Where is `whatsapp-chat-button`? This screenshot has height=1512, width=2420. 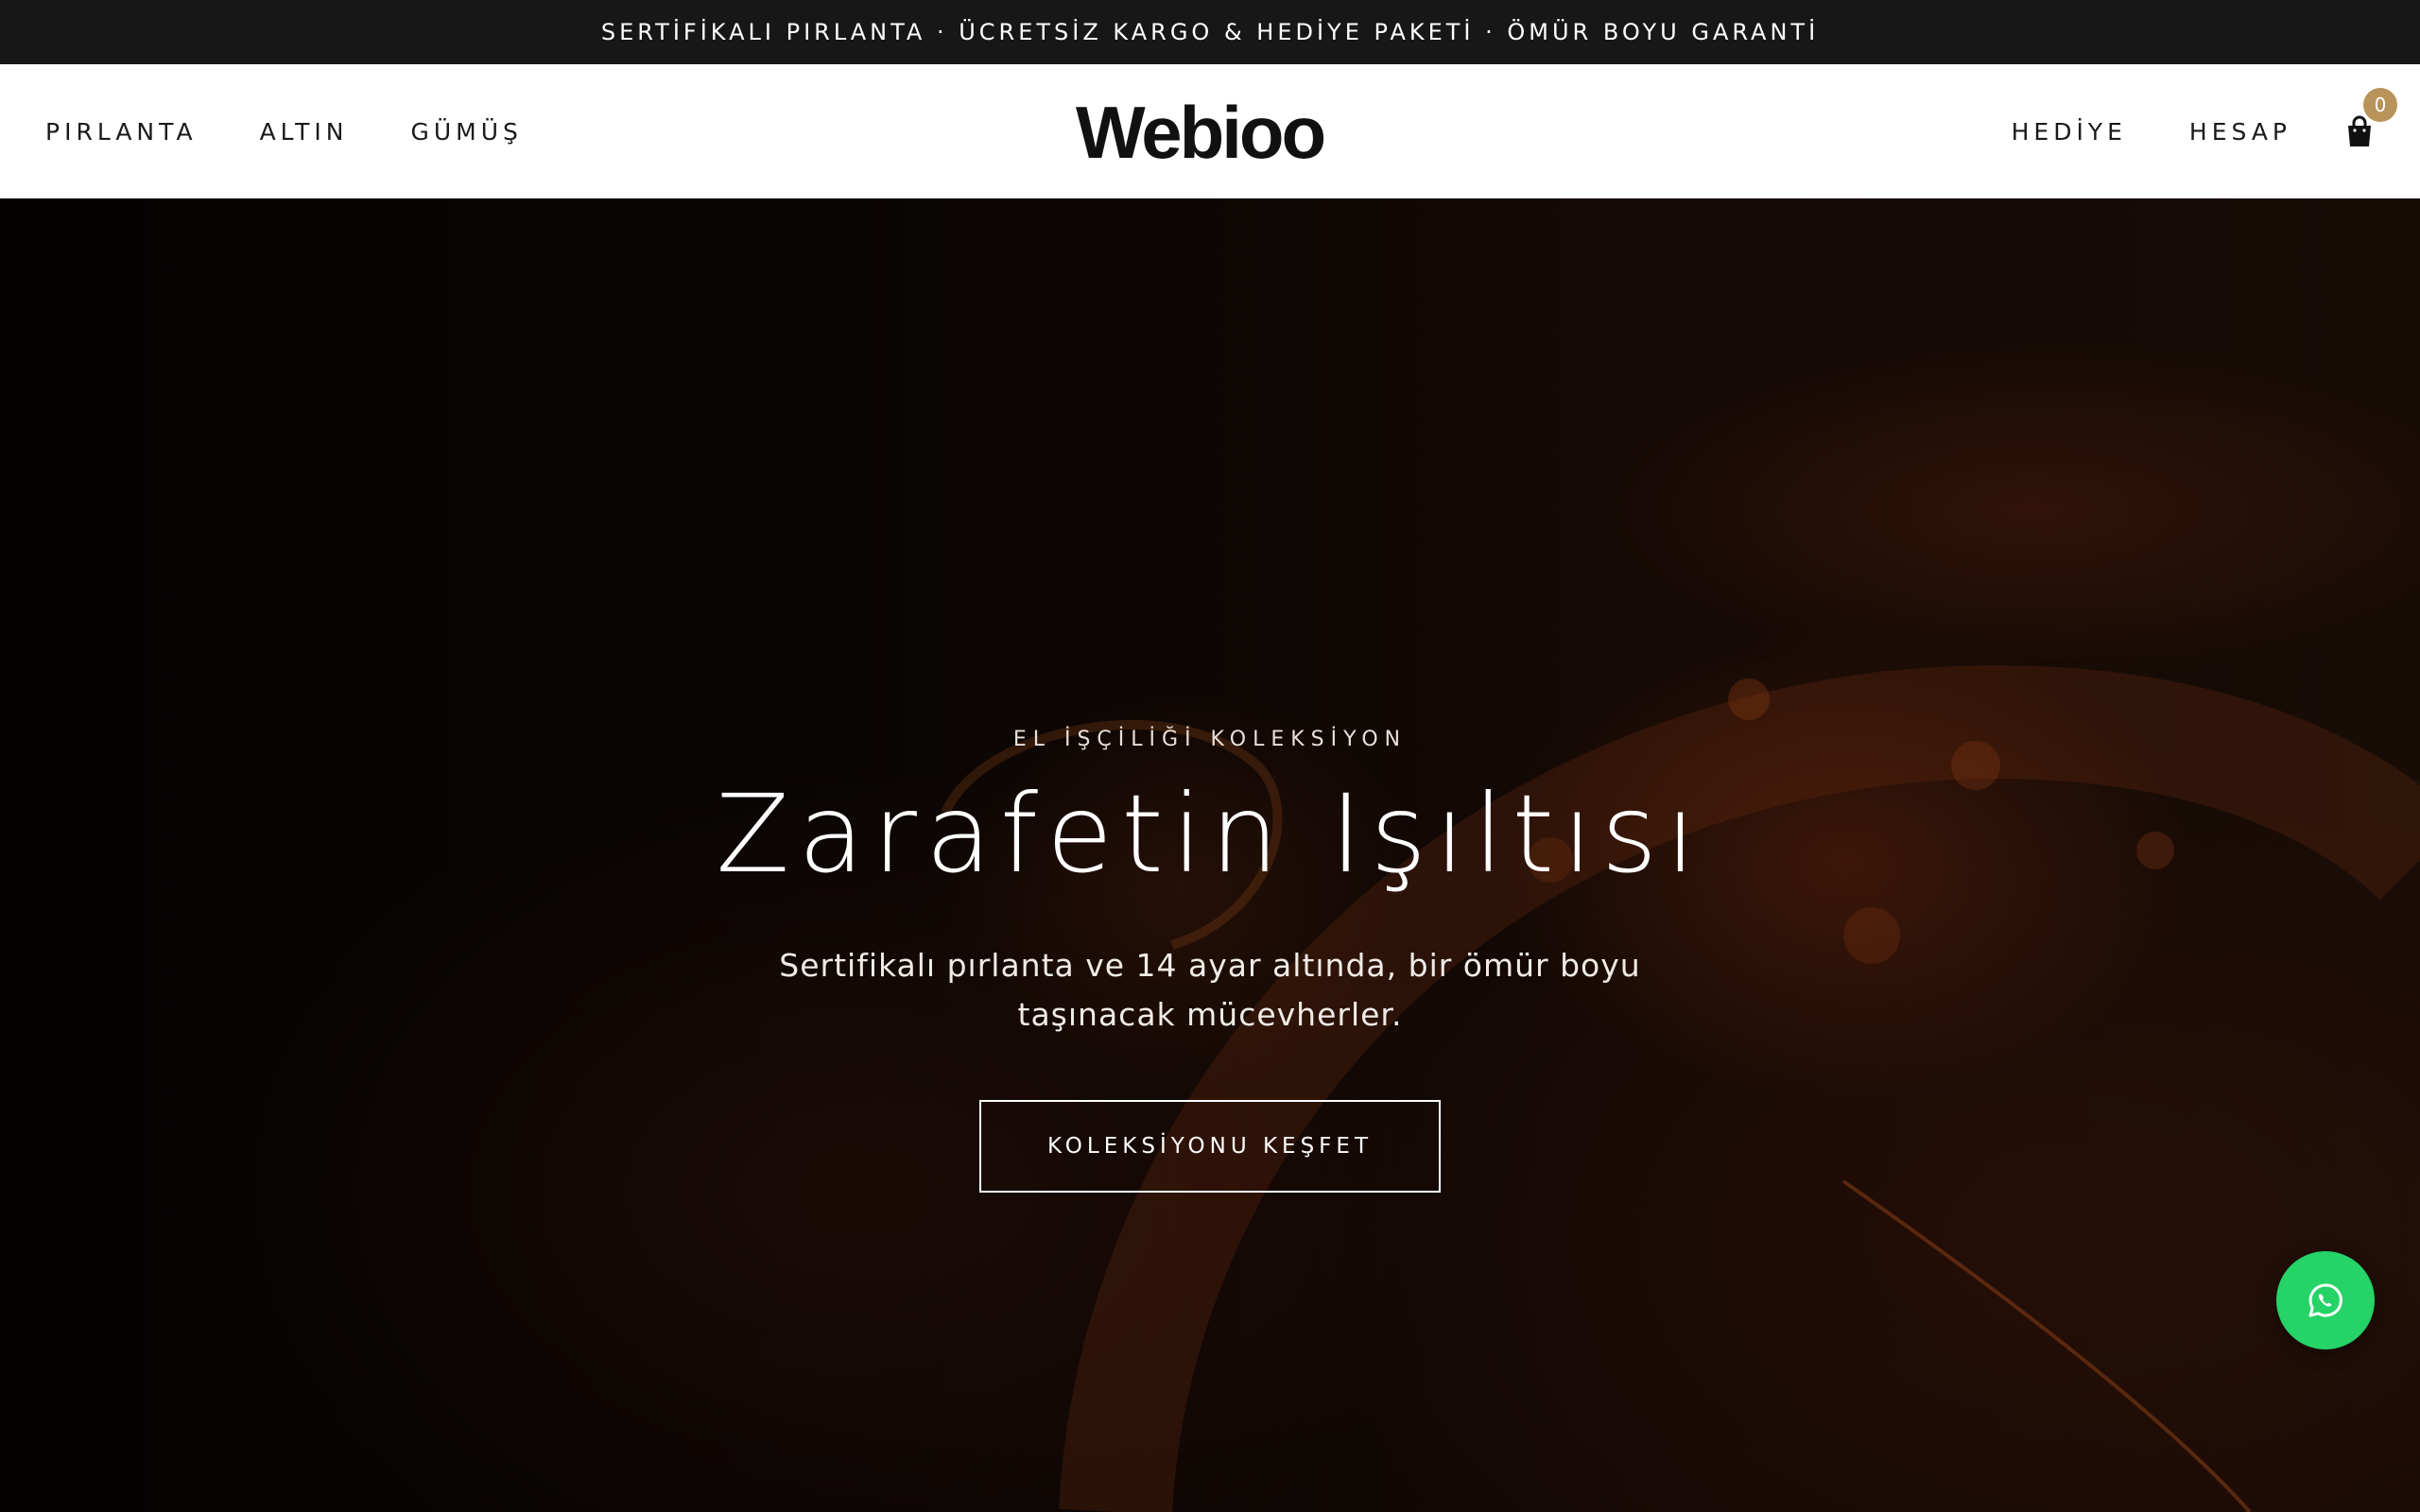
whatsapp-chat-button is located at coordinates (2325, 1300).